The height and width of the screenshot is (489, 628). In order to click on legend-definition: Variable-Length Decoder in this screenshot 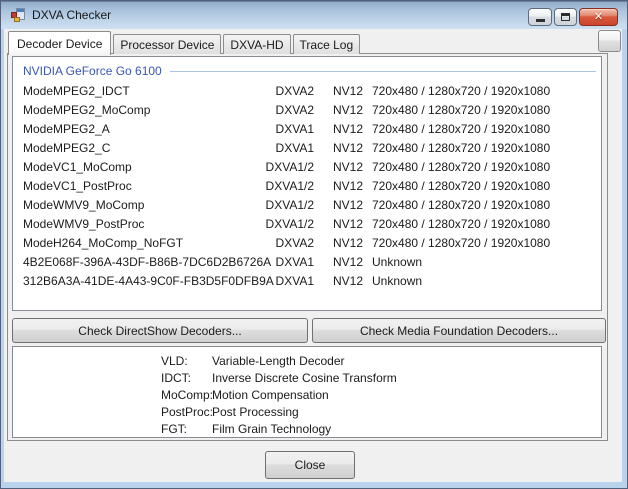, I will do `click(278, 361)`.